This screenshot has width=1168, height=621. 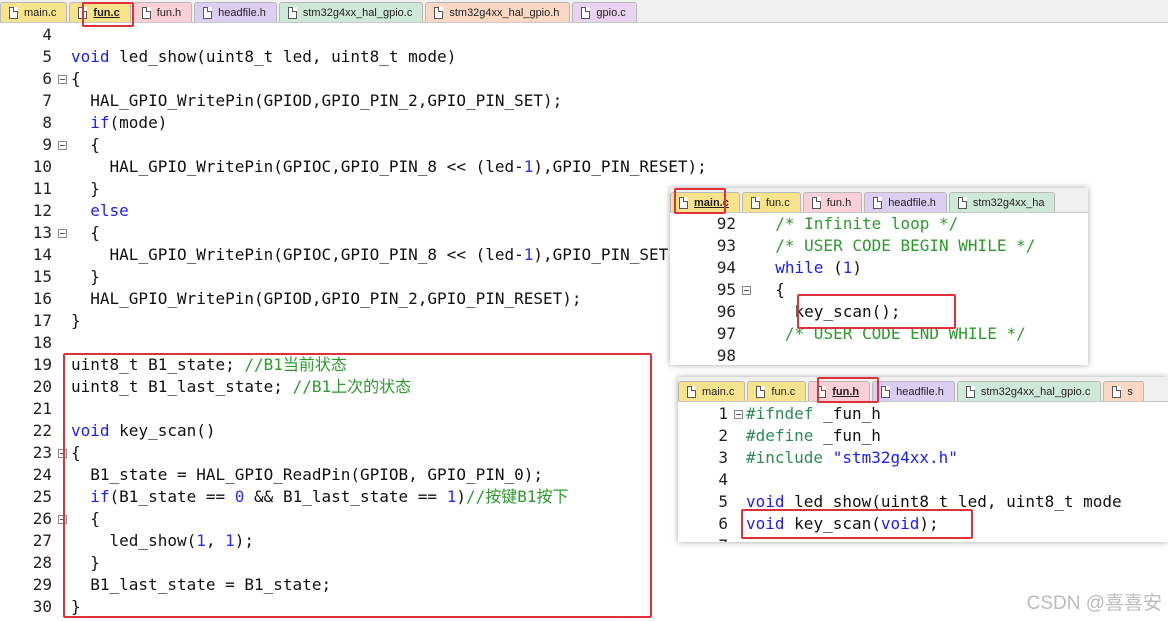 What do you see at coordinates (42, 474) in the screenshot?
I see `line-number: 24` at bounding box center [42, 474].